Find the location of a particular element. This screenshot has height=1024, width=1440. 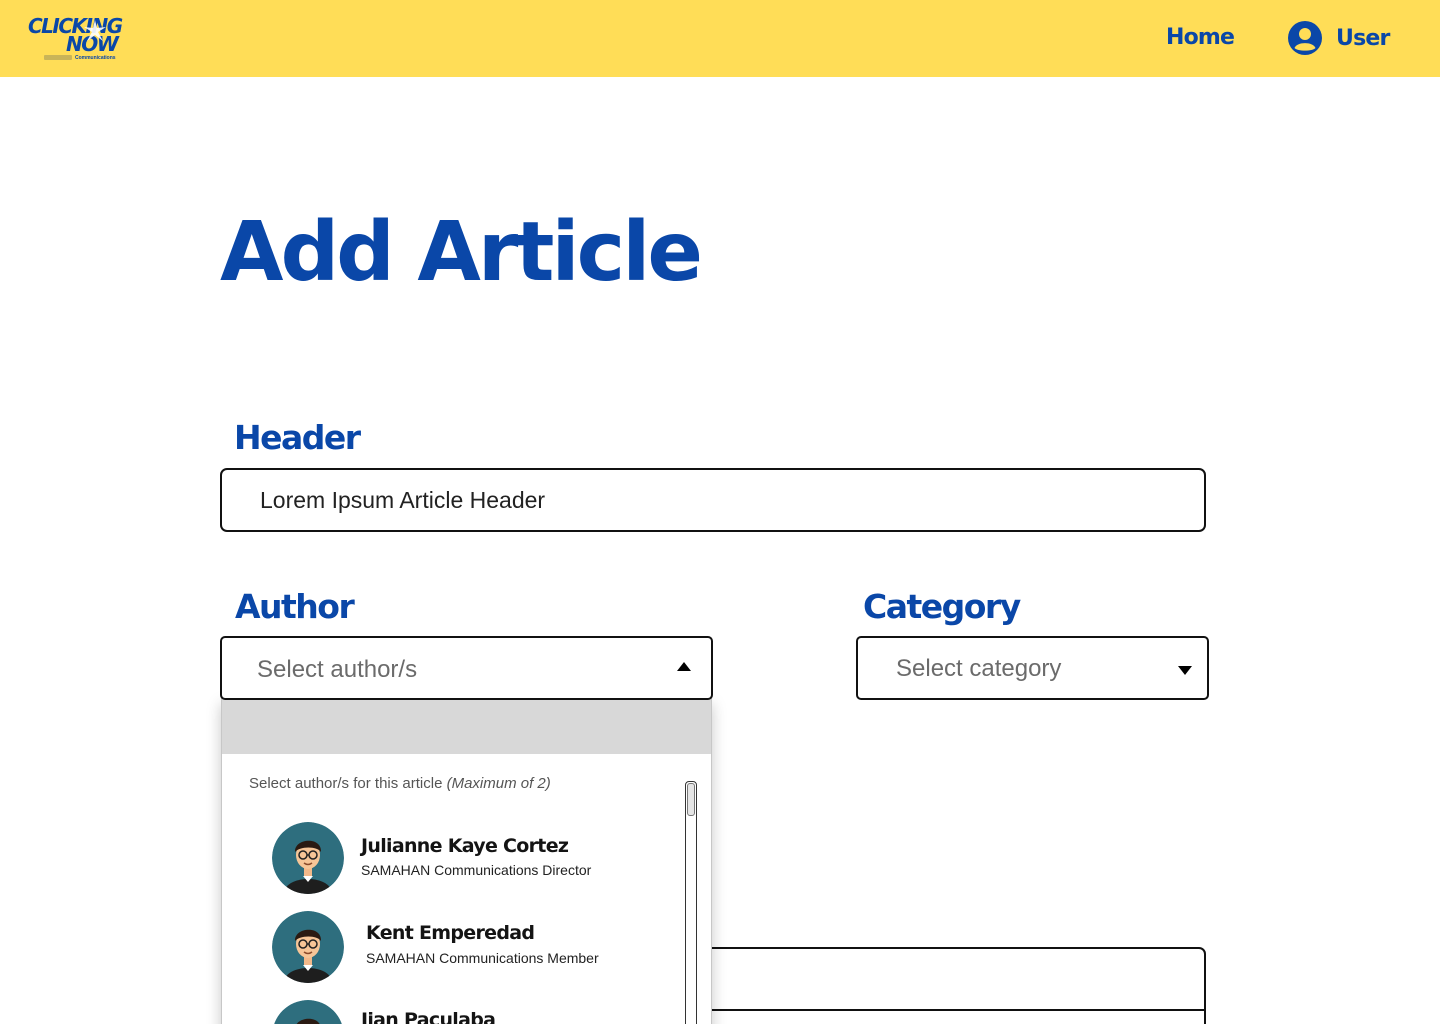

author-name: Julianne Kaye Cortez is located at coordinates (465, 846).